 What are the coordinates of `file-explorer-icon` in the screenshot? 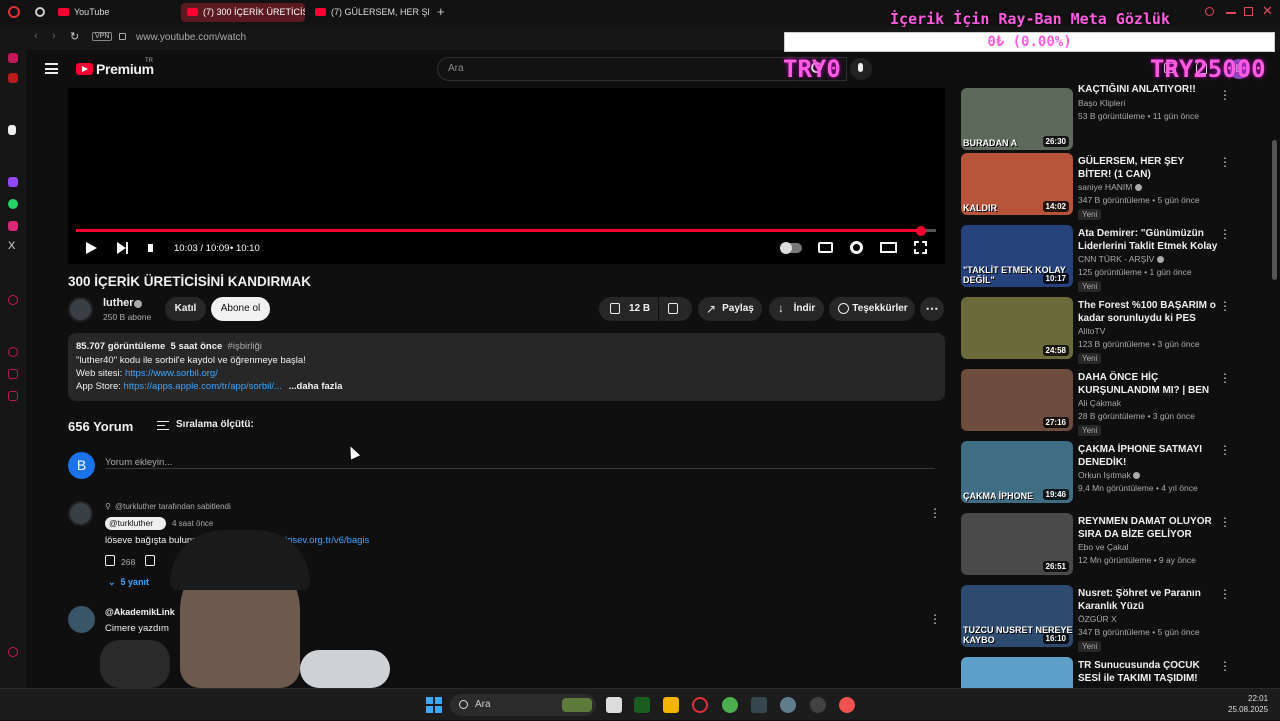 It's located at (671, 705).